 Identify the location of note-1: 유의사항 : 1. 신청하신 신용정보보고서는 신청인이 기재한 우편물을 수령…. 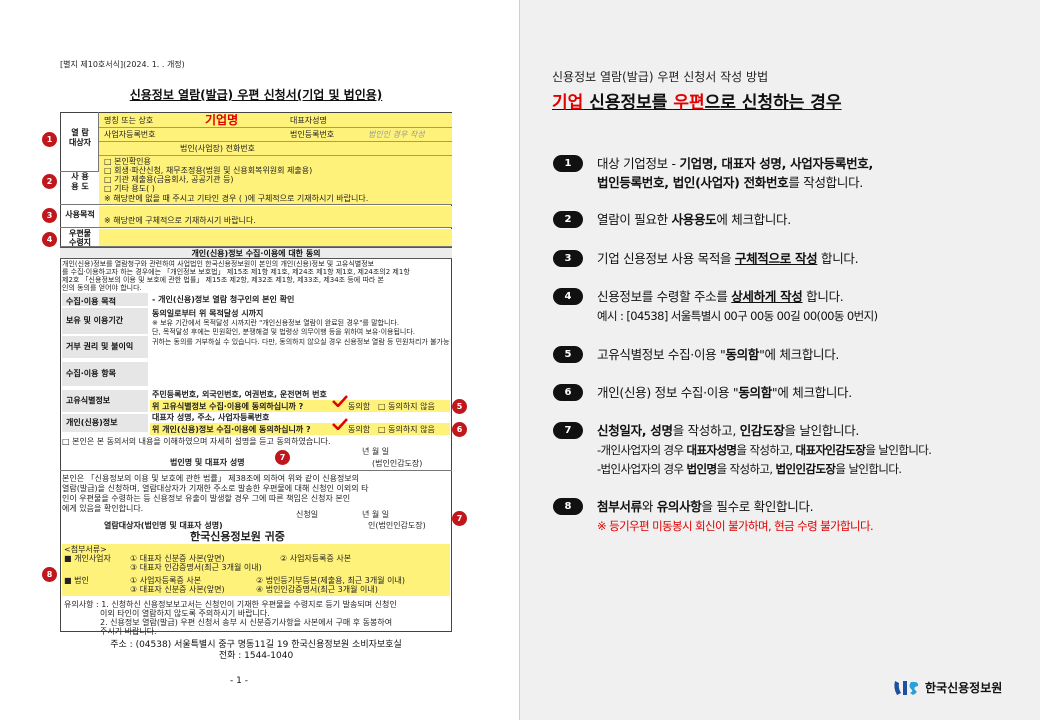
(230, 604).